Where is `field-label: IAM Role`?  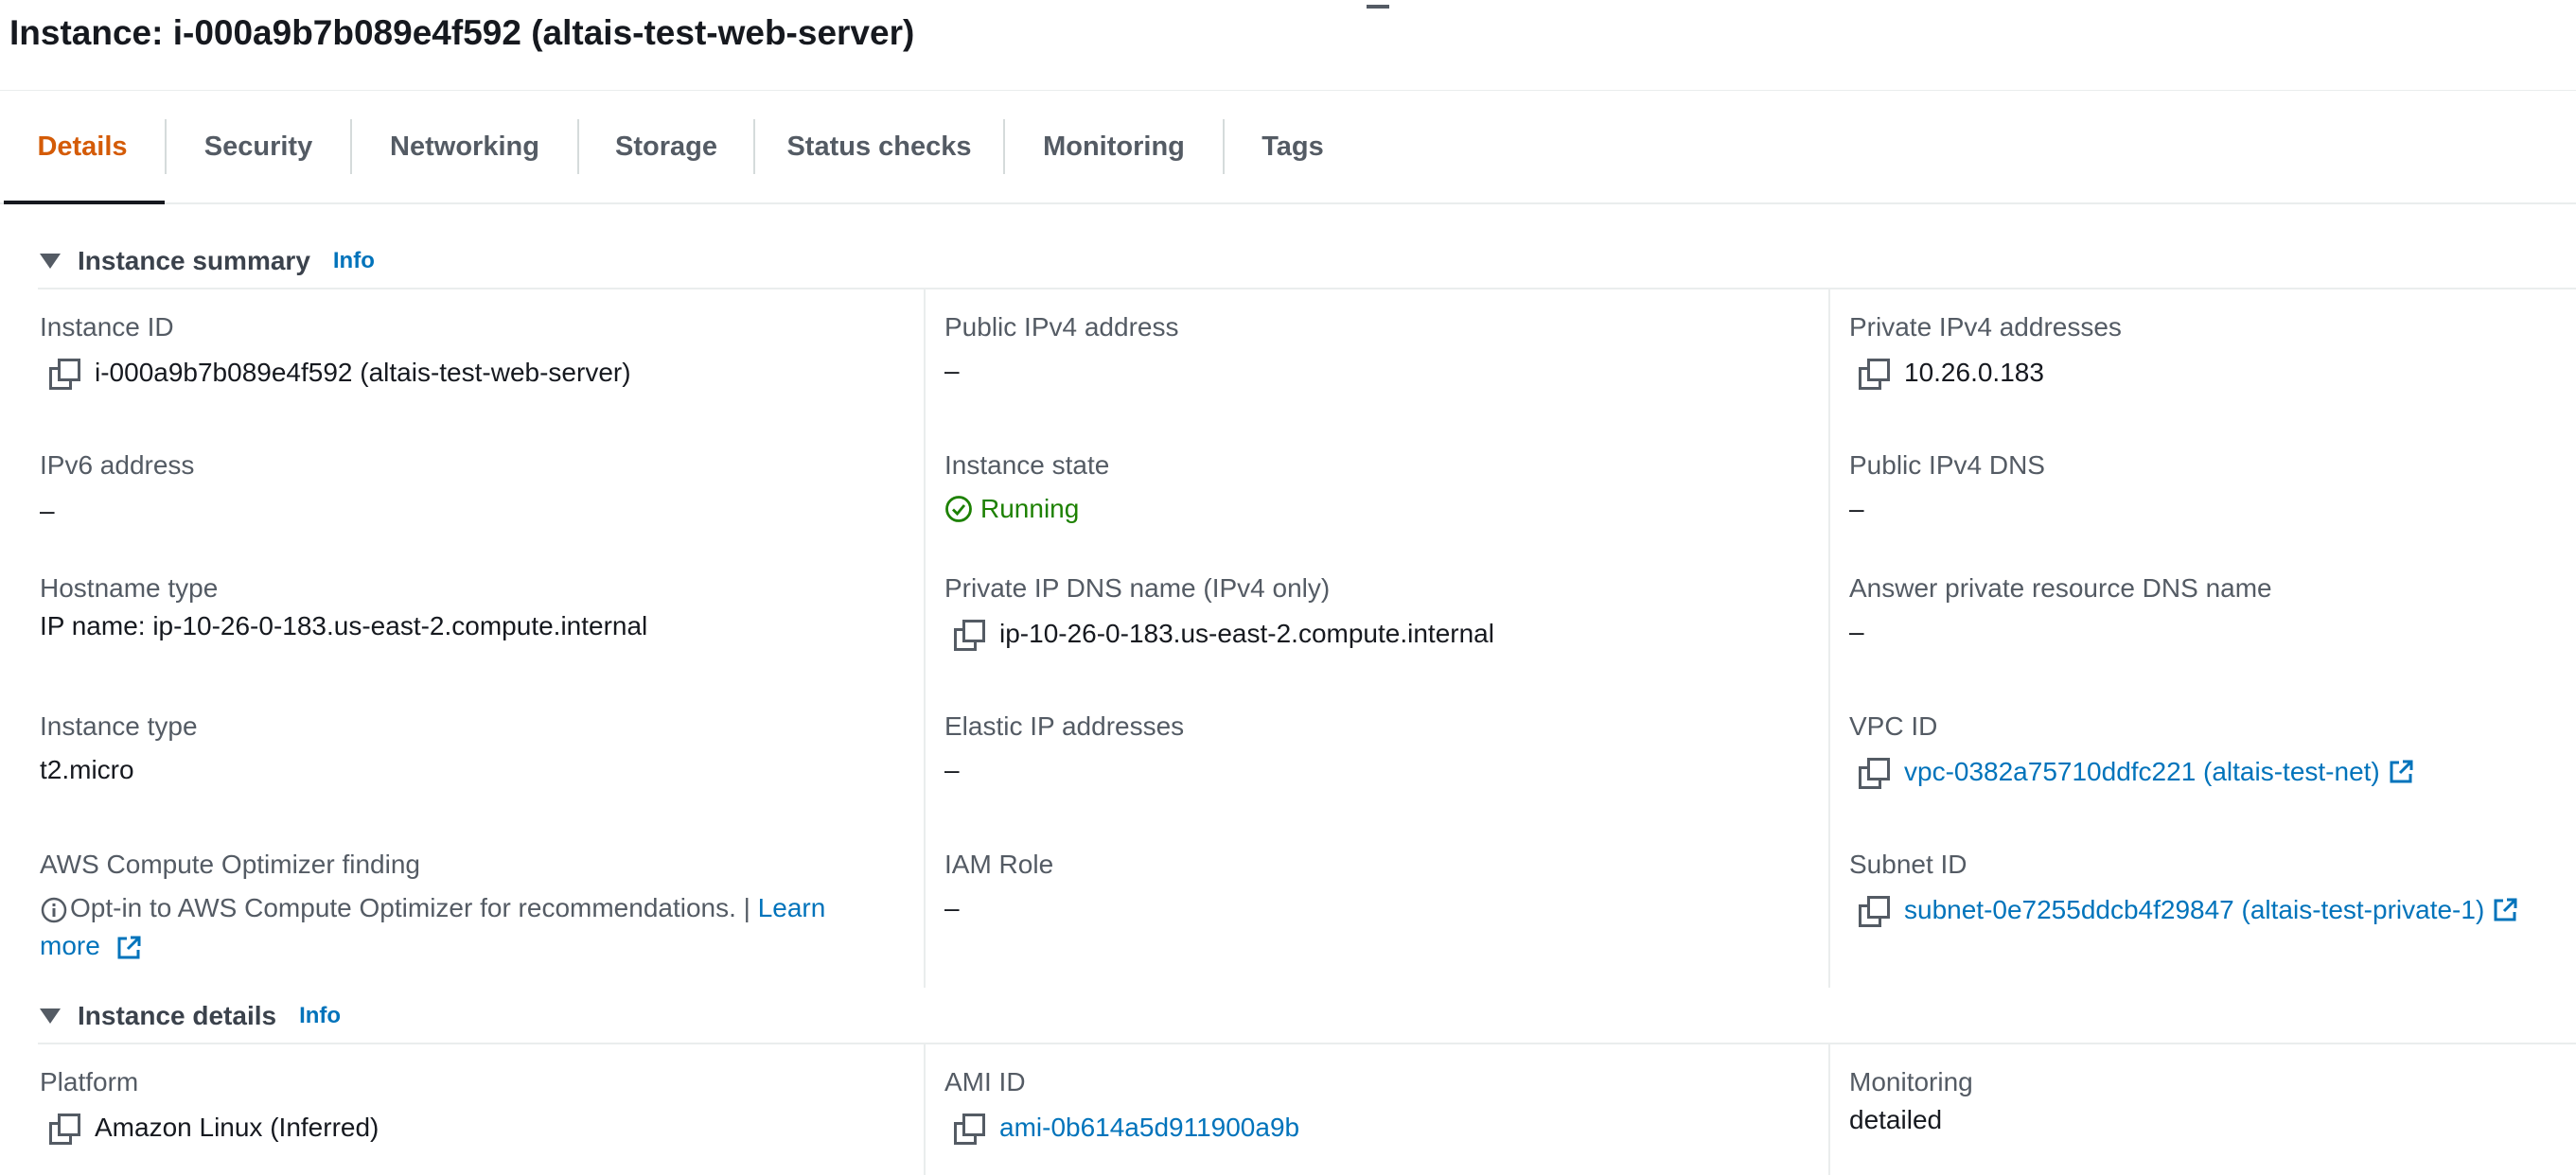 field-label: IAM Role is located at coordinates (999, 864).